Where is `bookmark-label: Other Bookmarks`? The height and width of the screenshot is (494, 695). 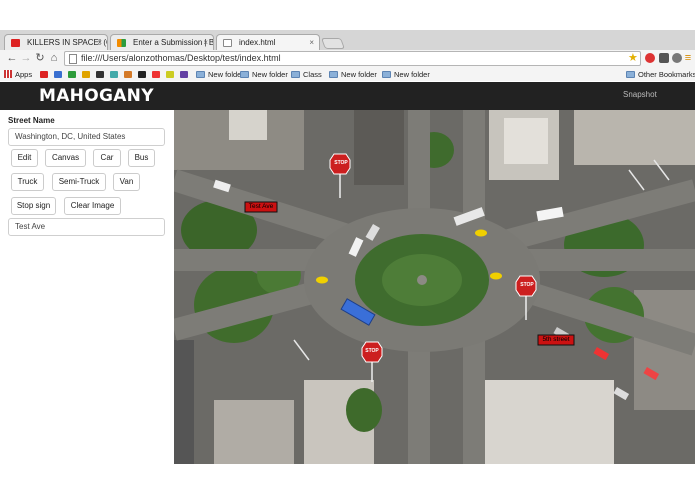
bookmark-label: Other Bookmarks is located at coordinates (666, 74).